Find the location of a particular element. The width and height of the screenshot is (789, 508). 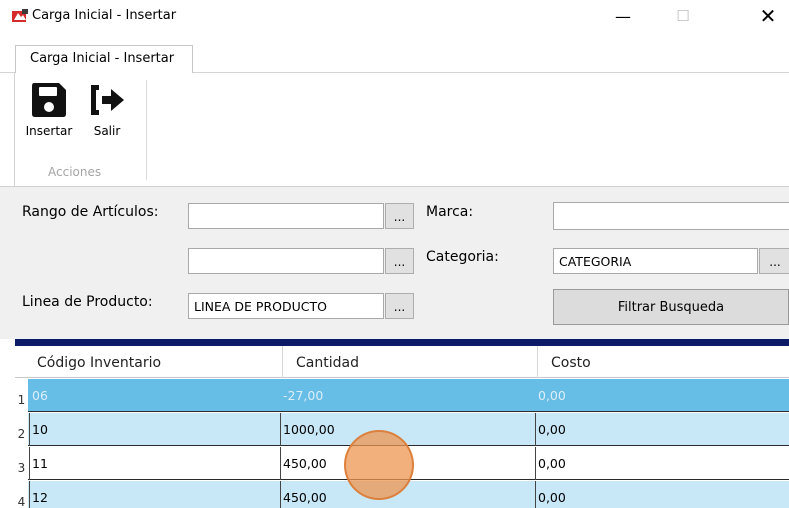

close-button: ✕ is located at coordinates (767, 16).